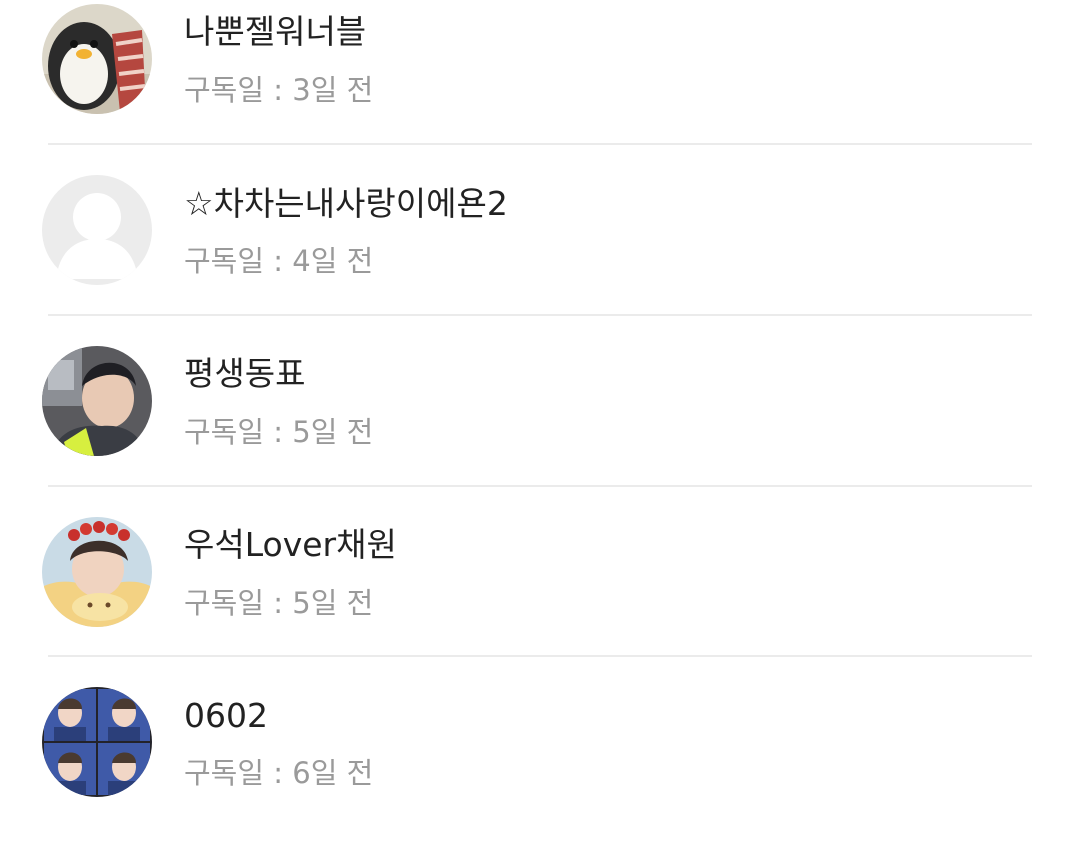 The height and width of the screenshot is (853, 1080). I want to click on penguin-bacon-avatar-icon, so click(97, 59).